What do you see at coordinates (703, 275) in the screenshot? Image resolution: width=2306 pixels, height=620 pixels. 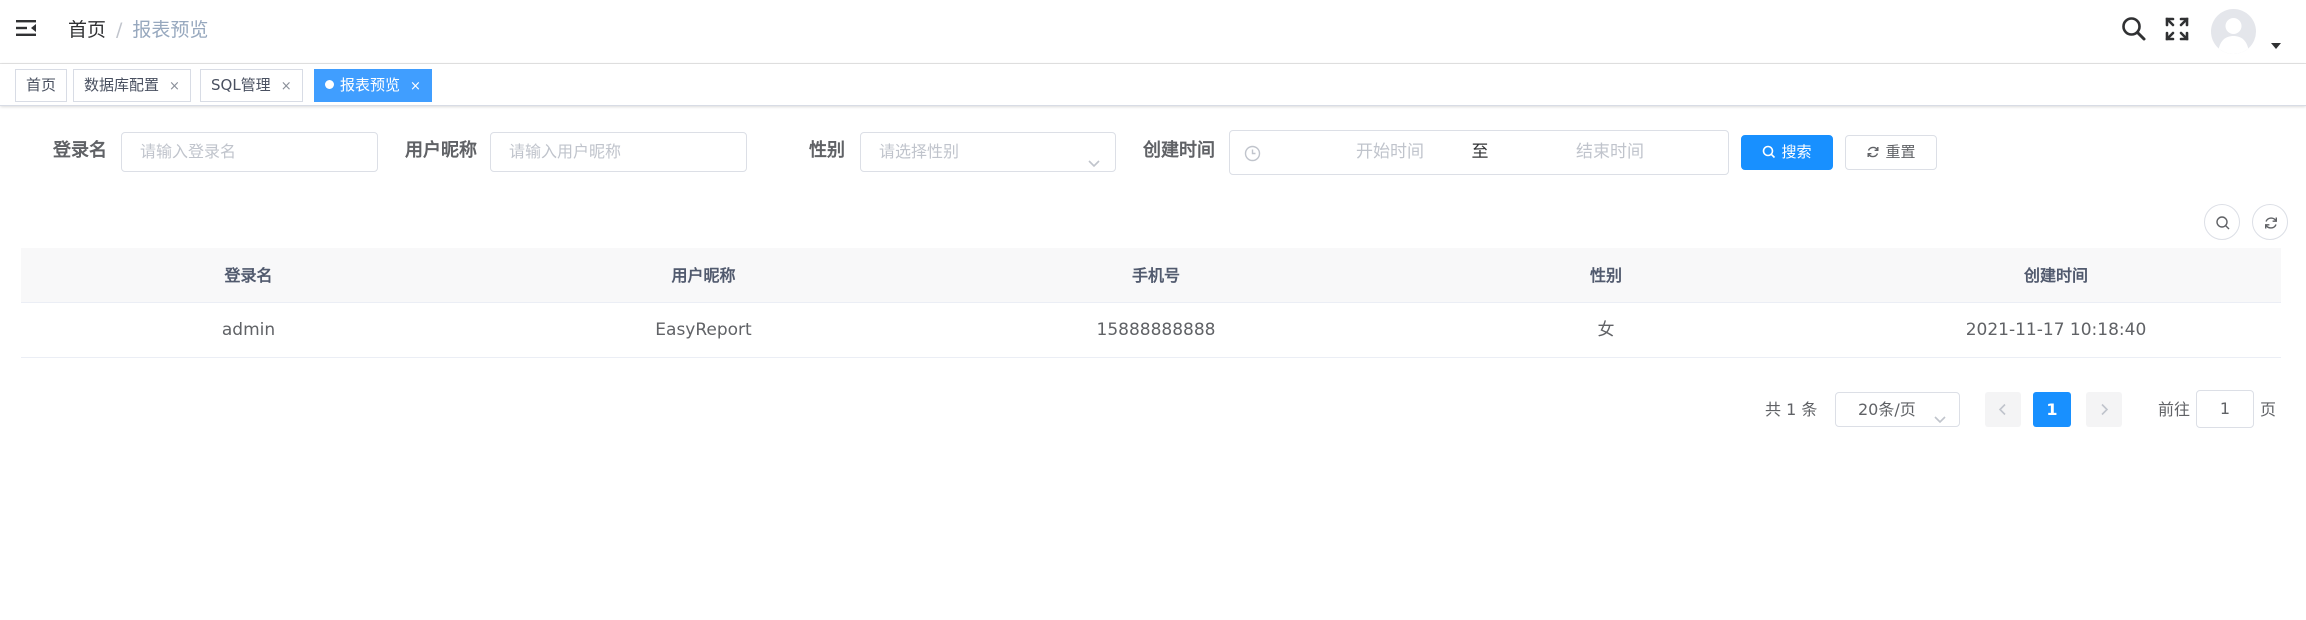 I see `column-header: 用户昵称` at bounding box center [703, 275].